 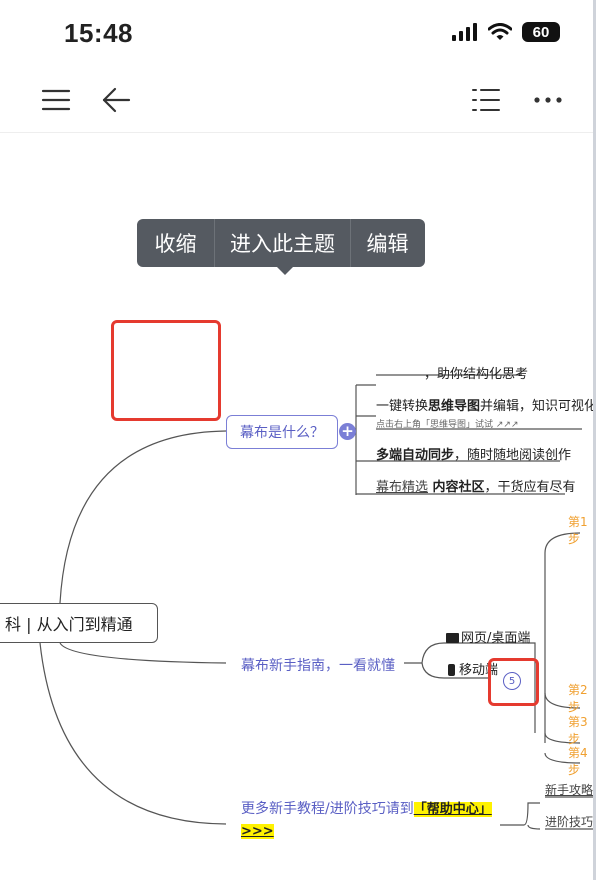 I want to click on topic-help-center: 更多新手教程/进阶技巧请到「帮助中心」 >>>, so click(x=366, y=820).